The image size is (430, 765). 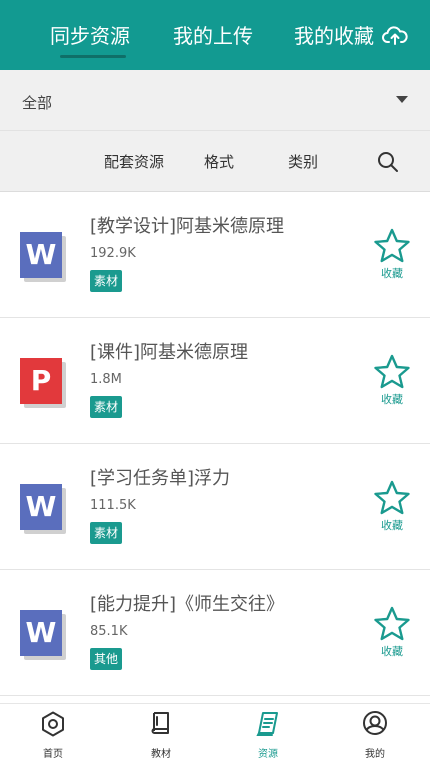 I want to click on resource-book-icon, so click(x=267, y=724).